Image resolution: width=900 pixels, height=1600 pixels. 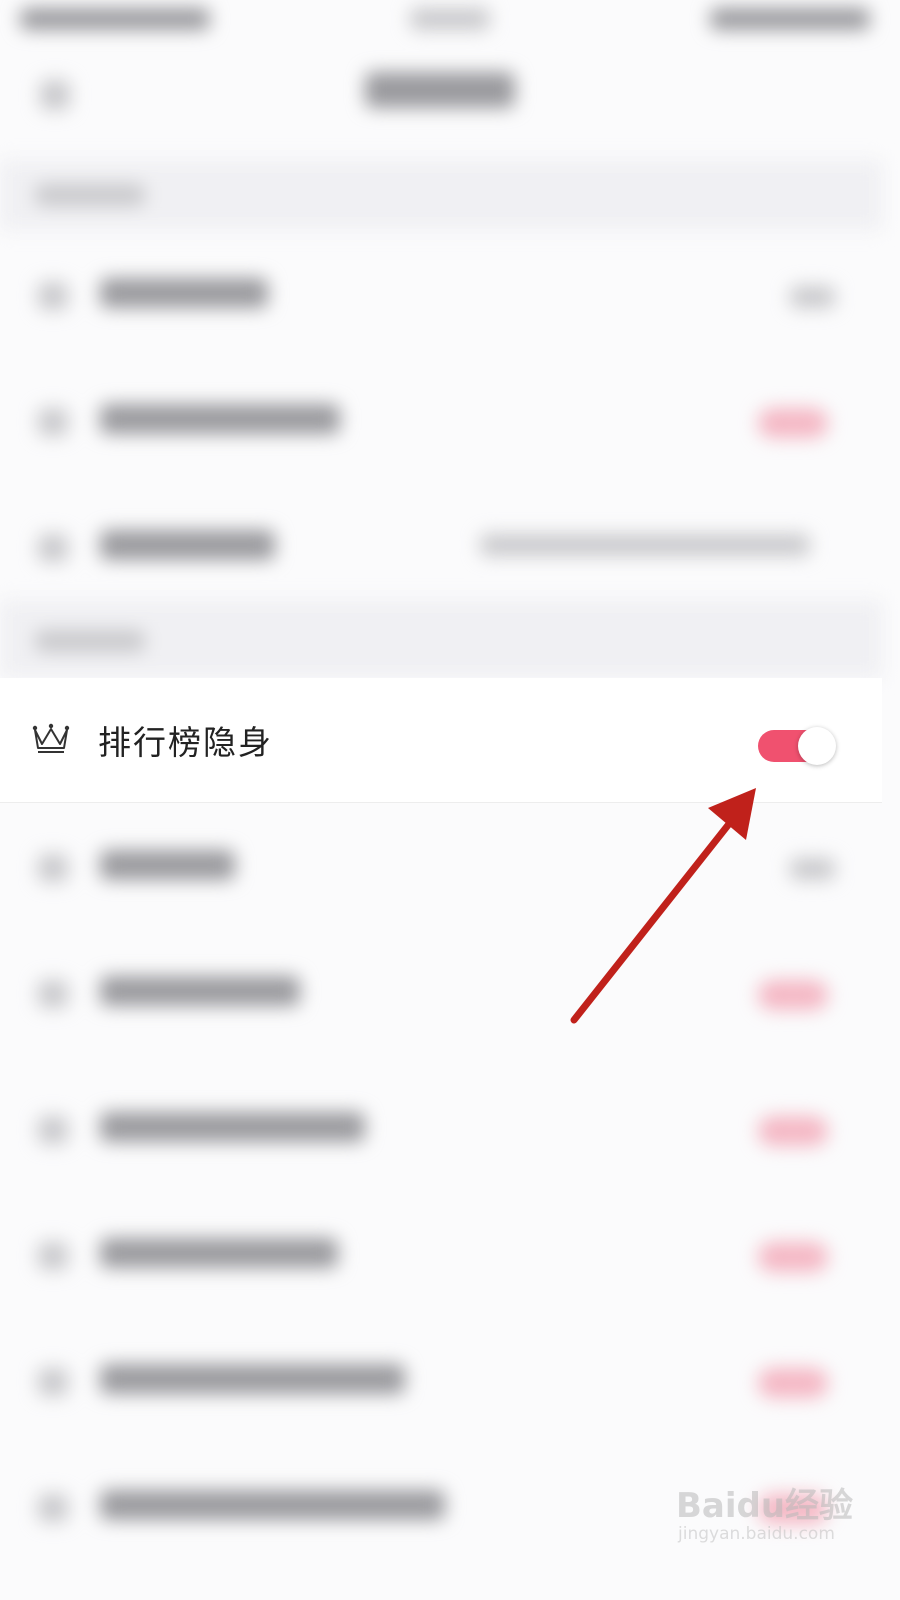 I want to click on row-2-toggle, so click(x=793, y=423).